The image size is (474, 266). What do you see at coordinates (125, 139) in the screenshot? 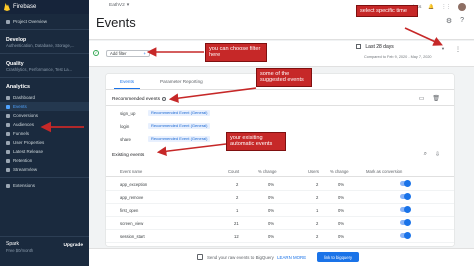
I see `event-name: share` at bounding box center [125, 139].